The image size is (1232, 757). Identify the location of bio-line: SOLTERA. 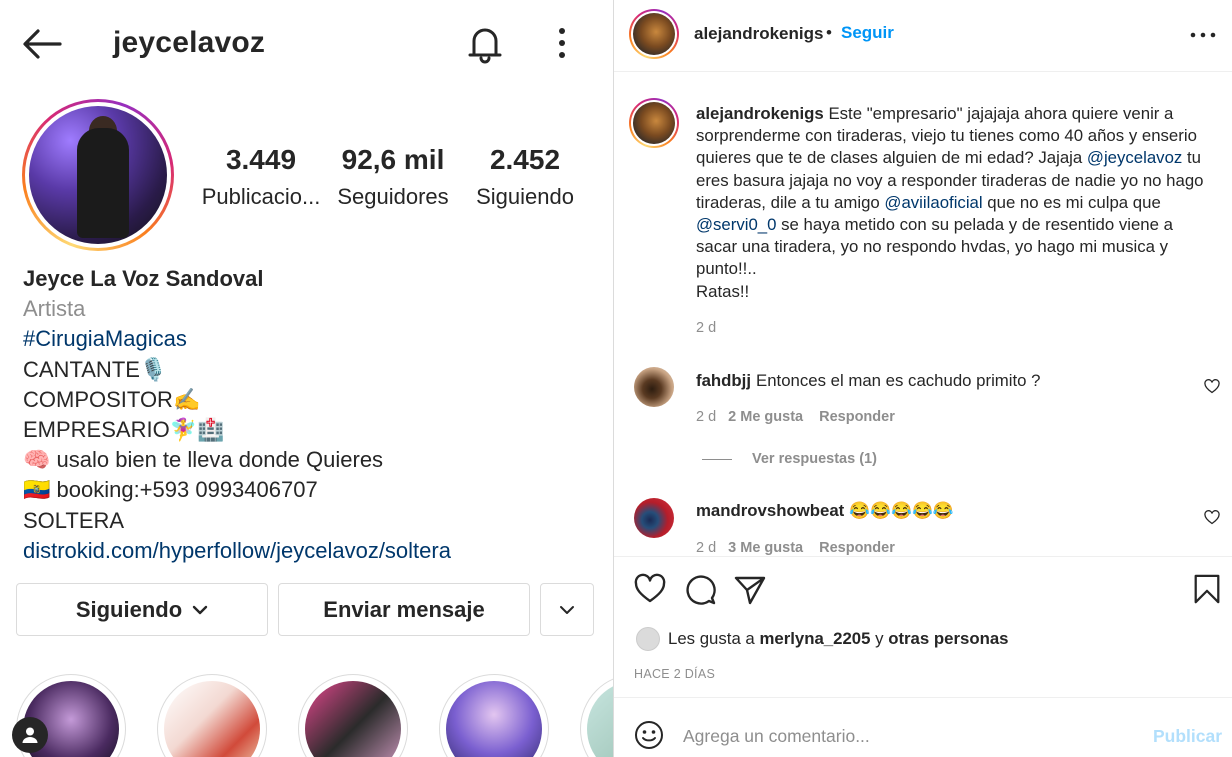
(74, 520).